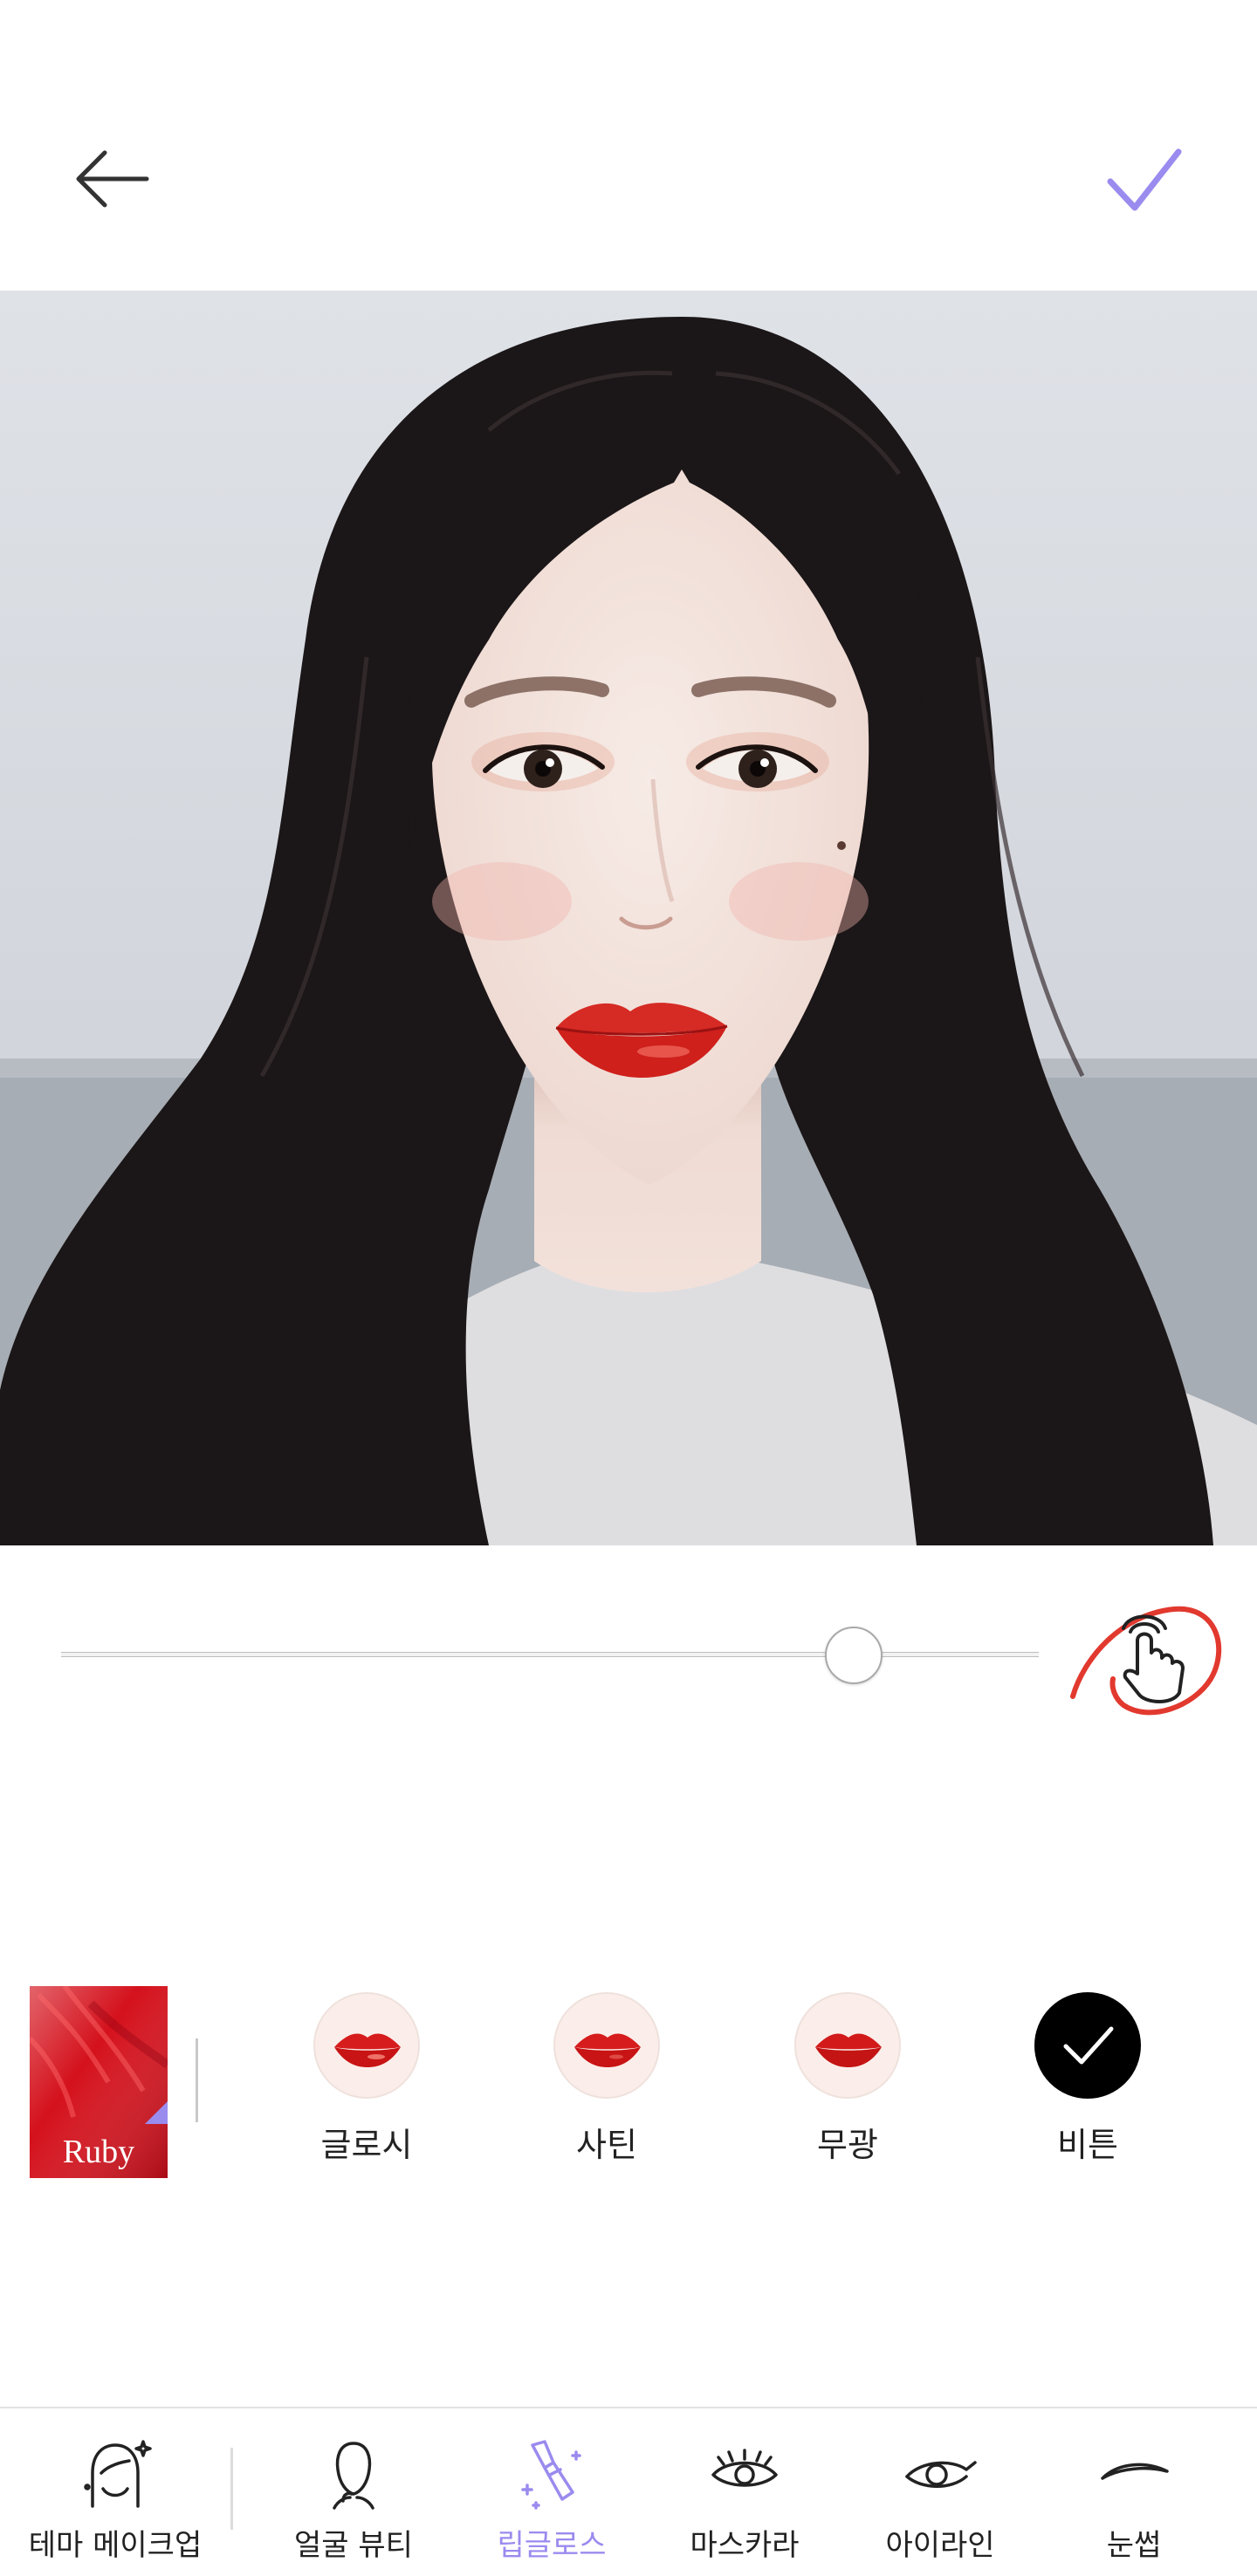  I want to click on nav-label: 얼굴 뷰티, so click(353, 2545).